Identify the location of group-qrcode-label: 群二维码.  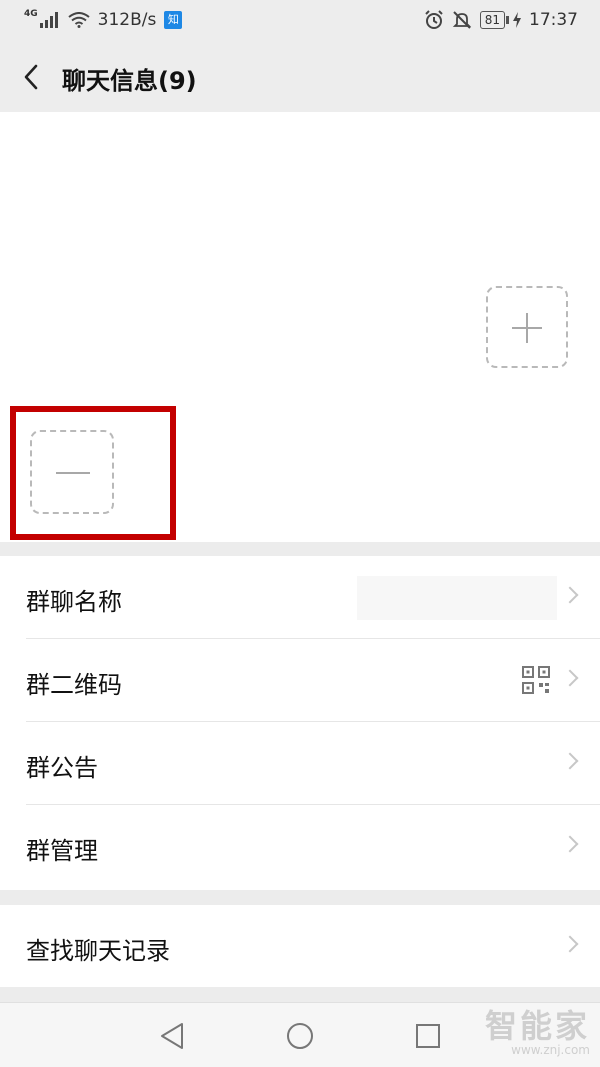
(74, 685).